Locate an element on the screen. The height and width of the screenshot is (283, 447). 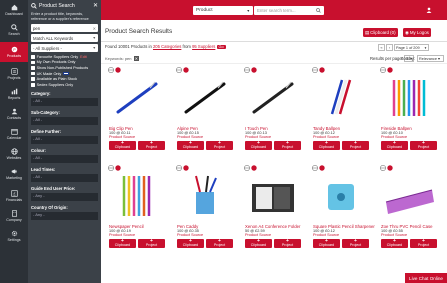
nav-item-search: Search is located at coordinates (14, 30).